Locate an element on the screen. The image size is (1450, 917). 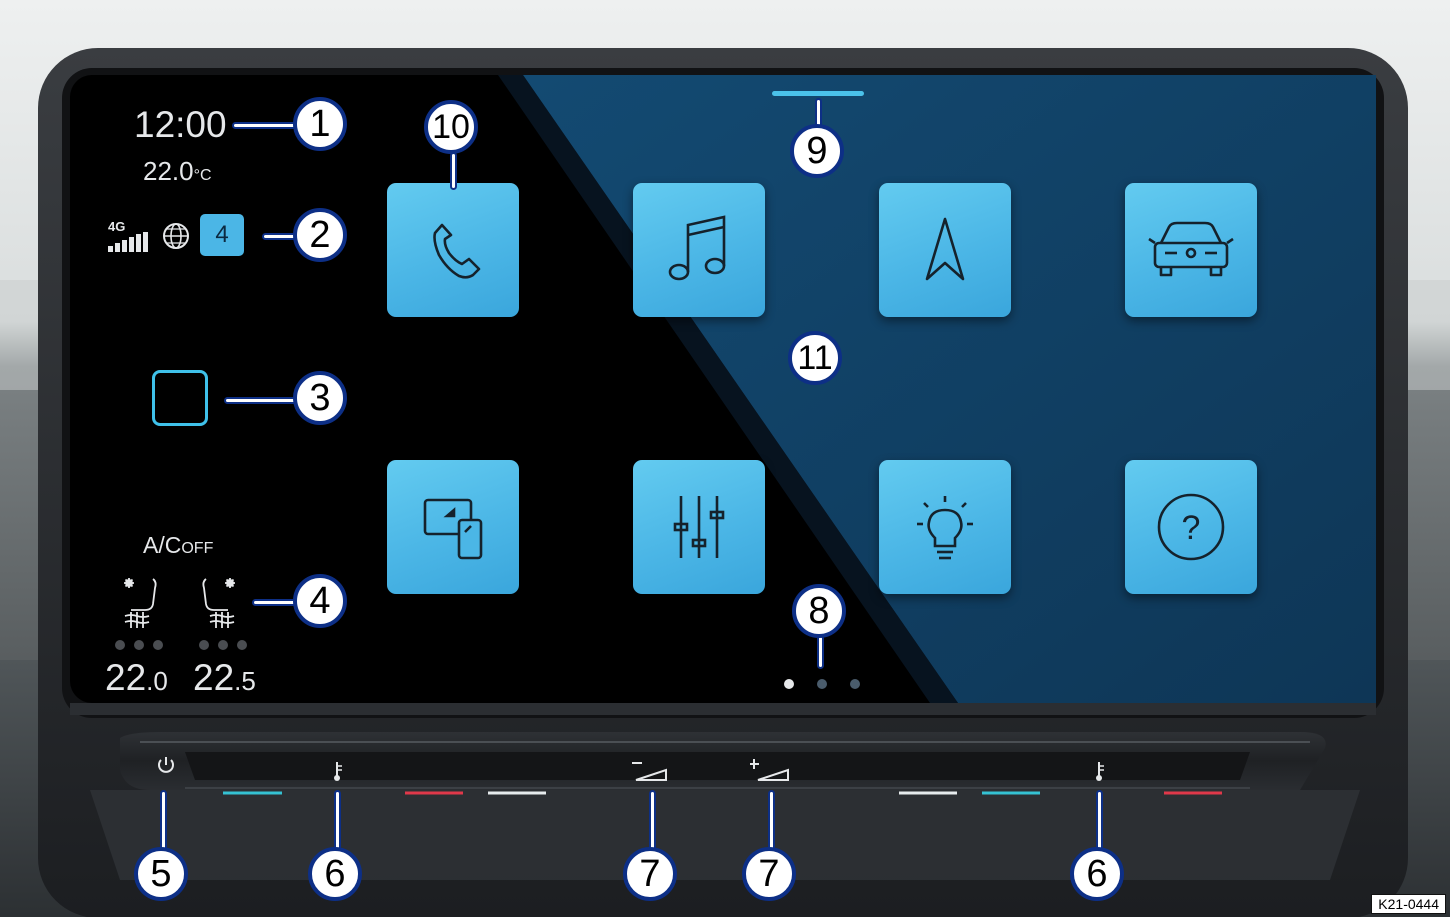
tile-navigation is located at coordinates (945, 250).